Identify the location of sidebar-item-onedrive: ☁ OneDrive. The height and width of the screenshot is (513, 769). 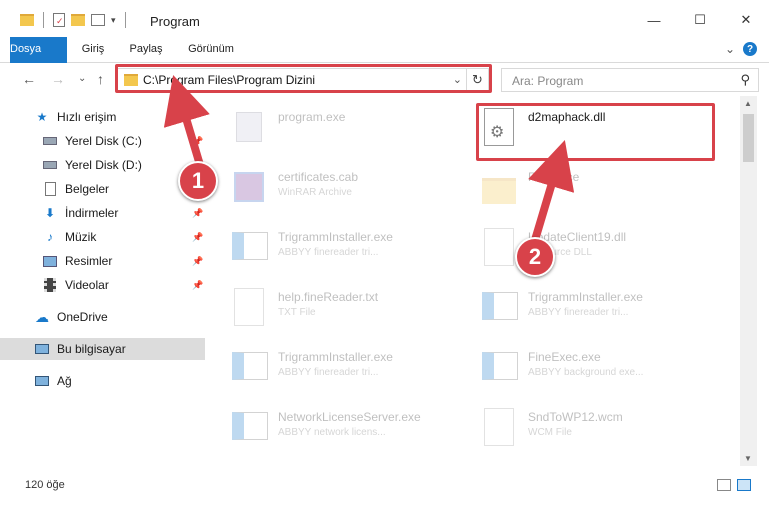
(102, 317).